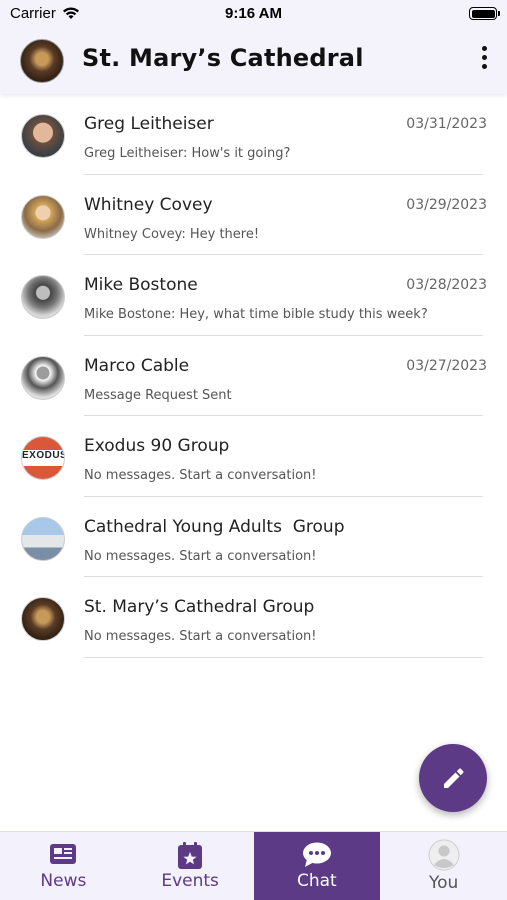 The height and width of the screenshot is (900, 507). Describe the element at coordinates (148, 204) in the screenshot. I see `chat-name: Whitney Covey` at that location.